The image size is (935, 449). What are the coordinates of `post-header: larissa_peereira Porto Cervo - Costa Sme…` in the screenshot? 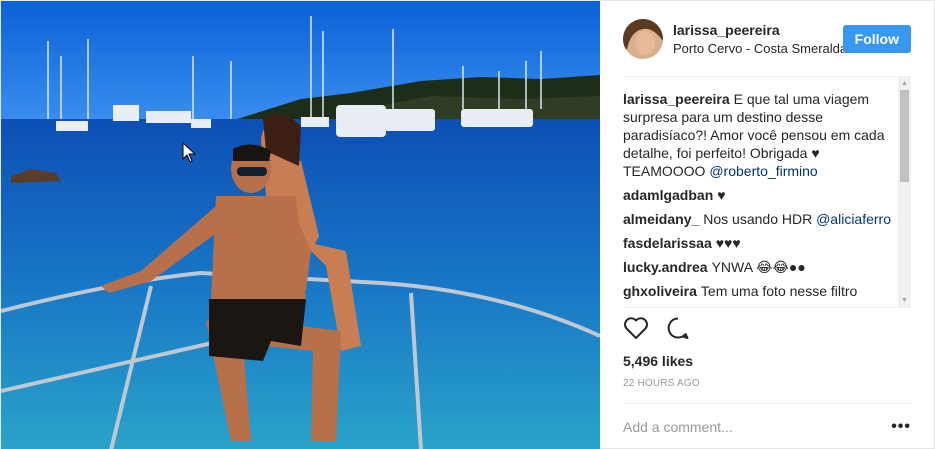 It's located at (767, 39).